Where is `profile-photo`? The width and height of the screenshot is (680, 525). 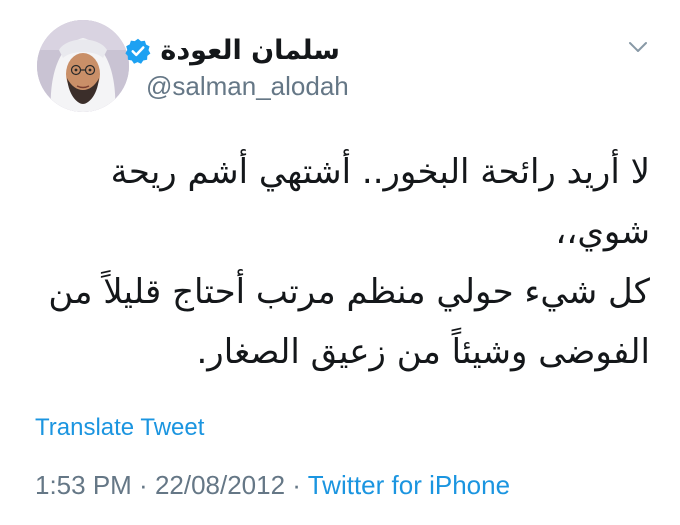 profile-photo is located at coordinates (83, 66).